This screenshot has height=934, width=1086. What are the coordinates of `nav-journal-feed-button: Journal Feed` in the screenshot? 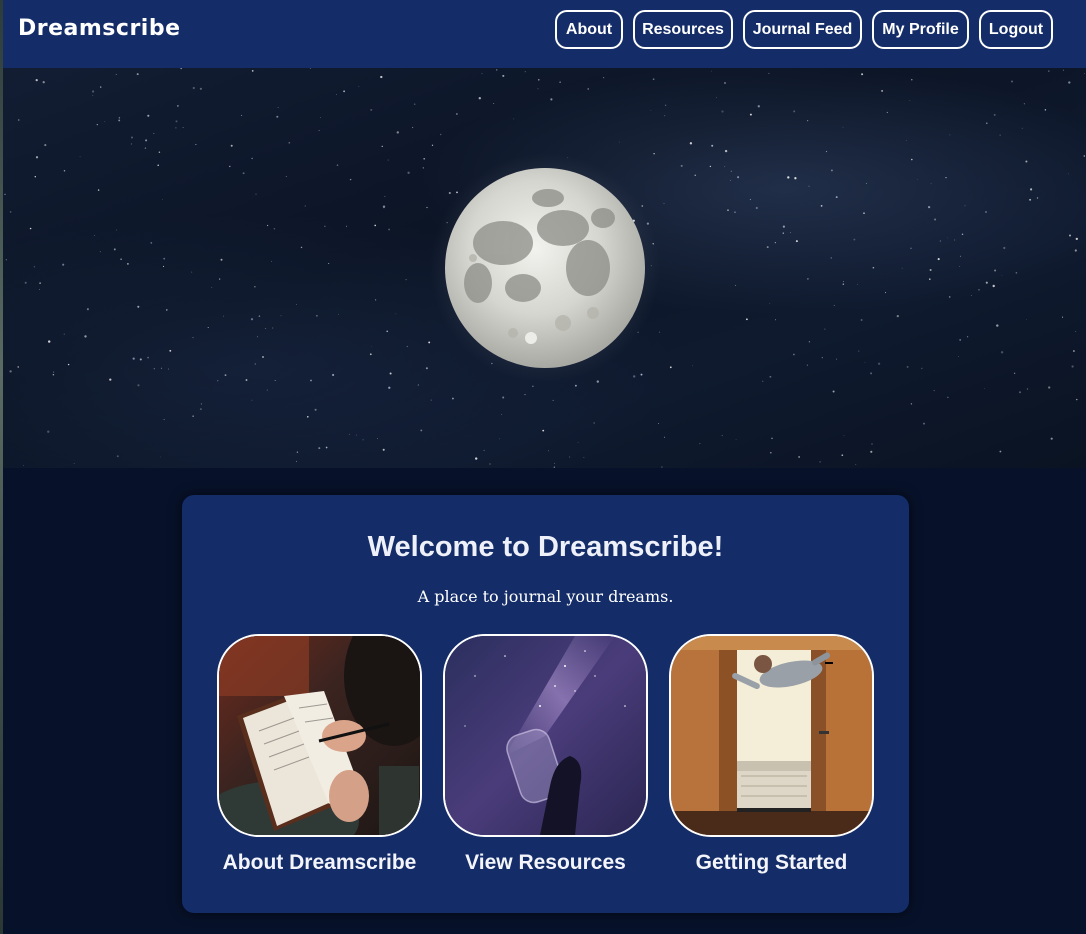 It's located at (802, 29).